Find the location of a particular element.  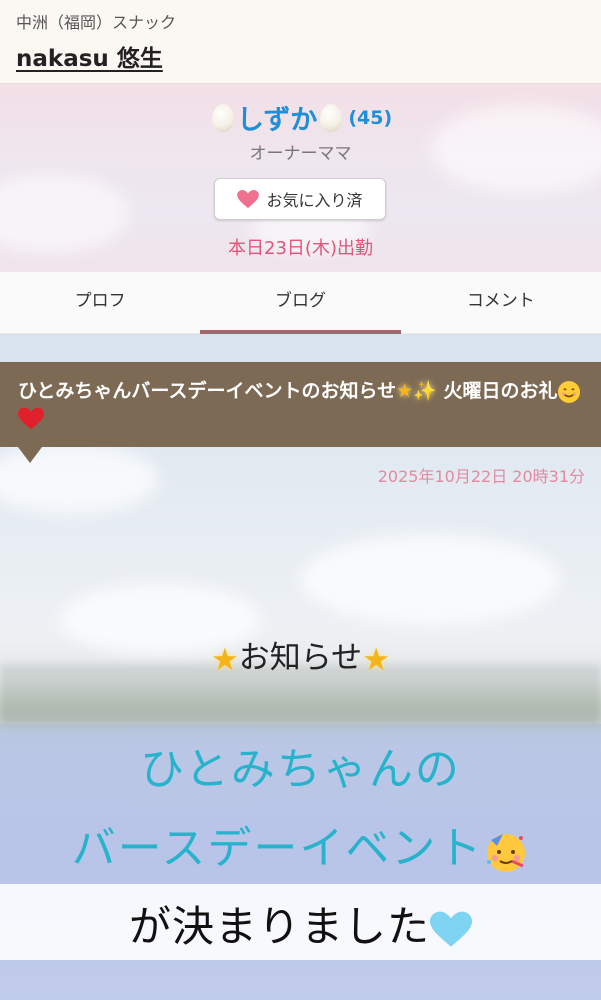

shop-name-link: nakasu 悠生 is located at coordinates (89, 56).